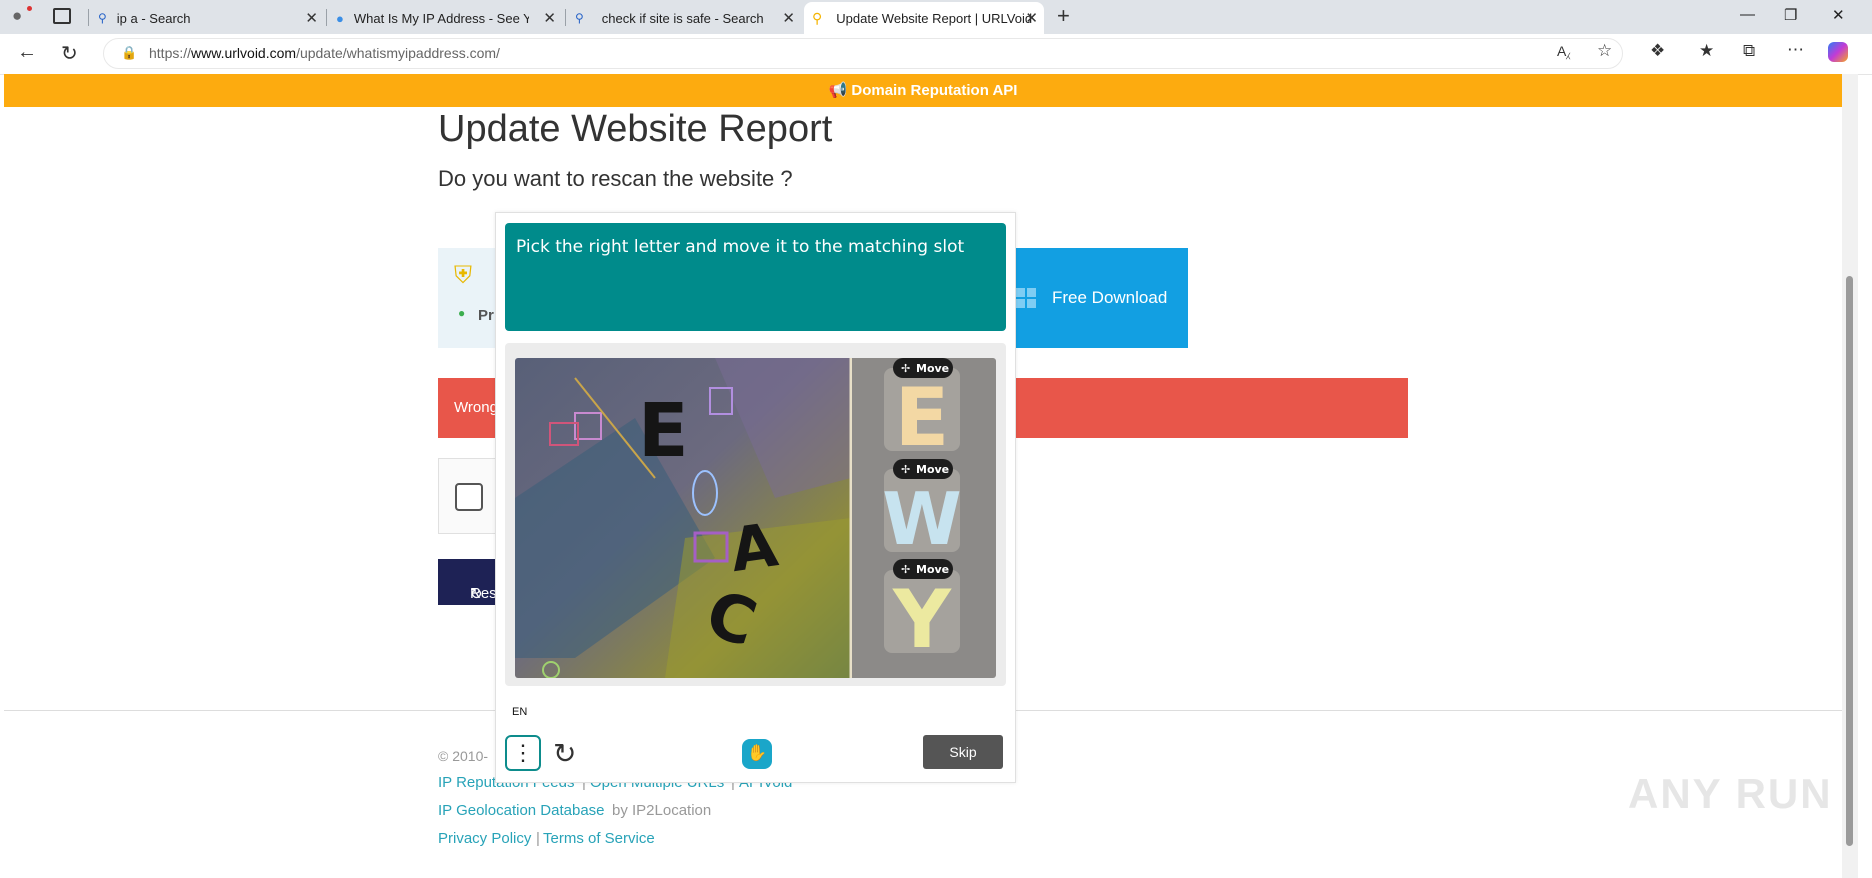  I want to click on captcha-checkbox, so click(469, 497).